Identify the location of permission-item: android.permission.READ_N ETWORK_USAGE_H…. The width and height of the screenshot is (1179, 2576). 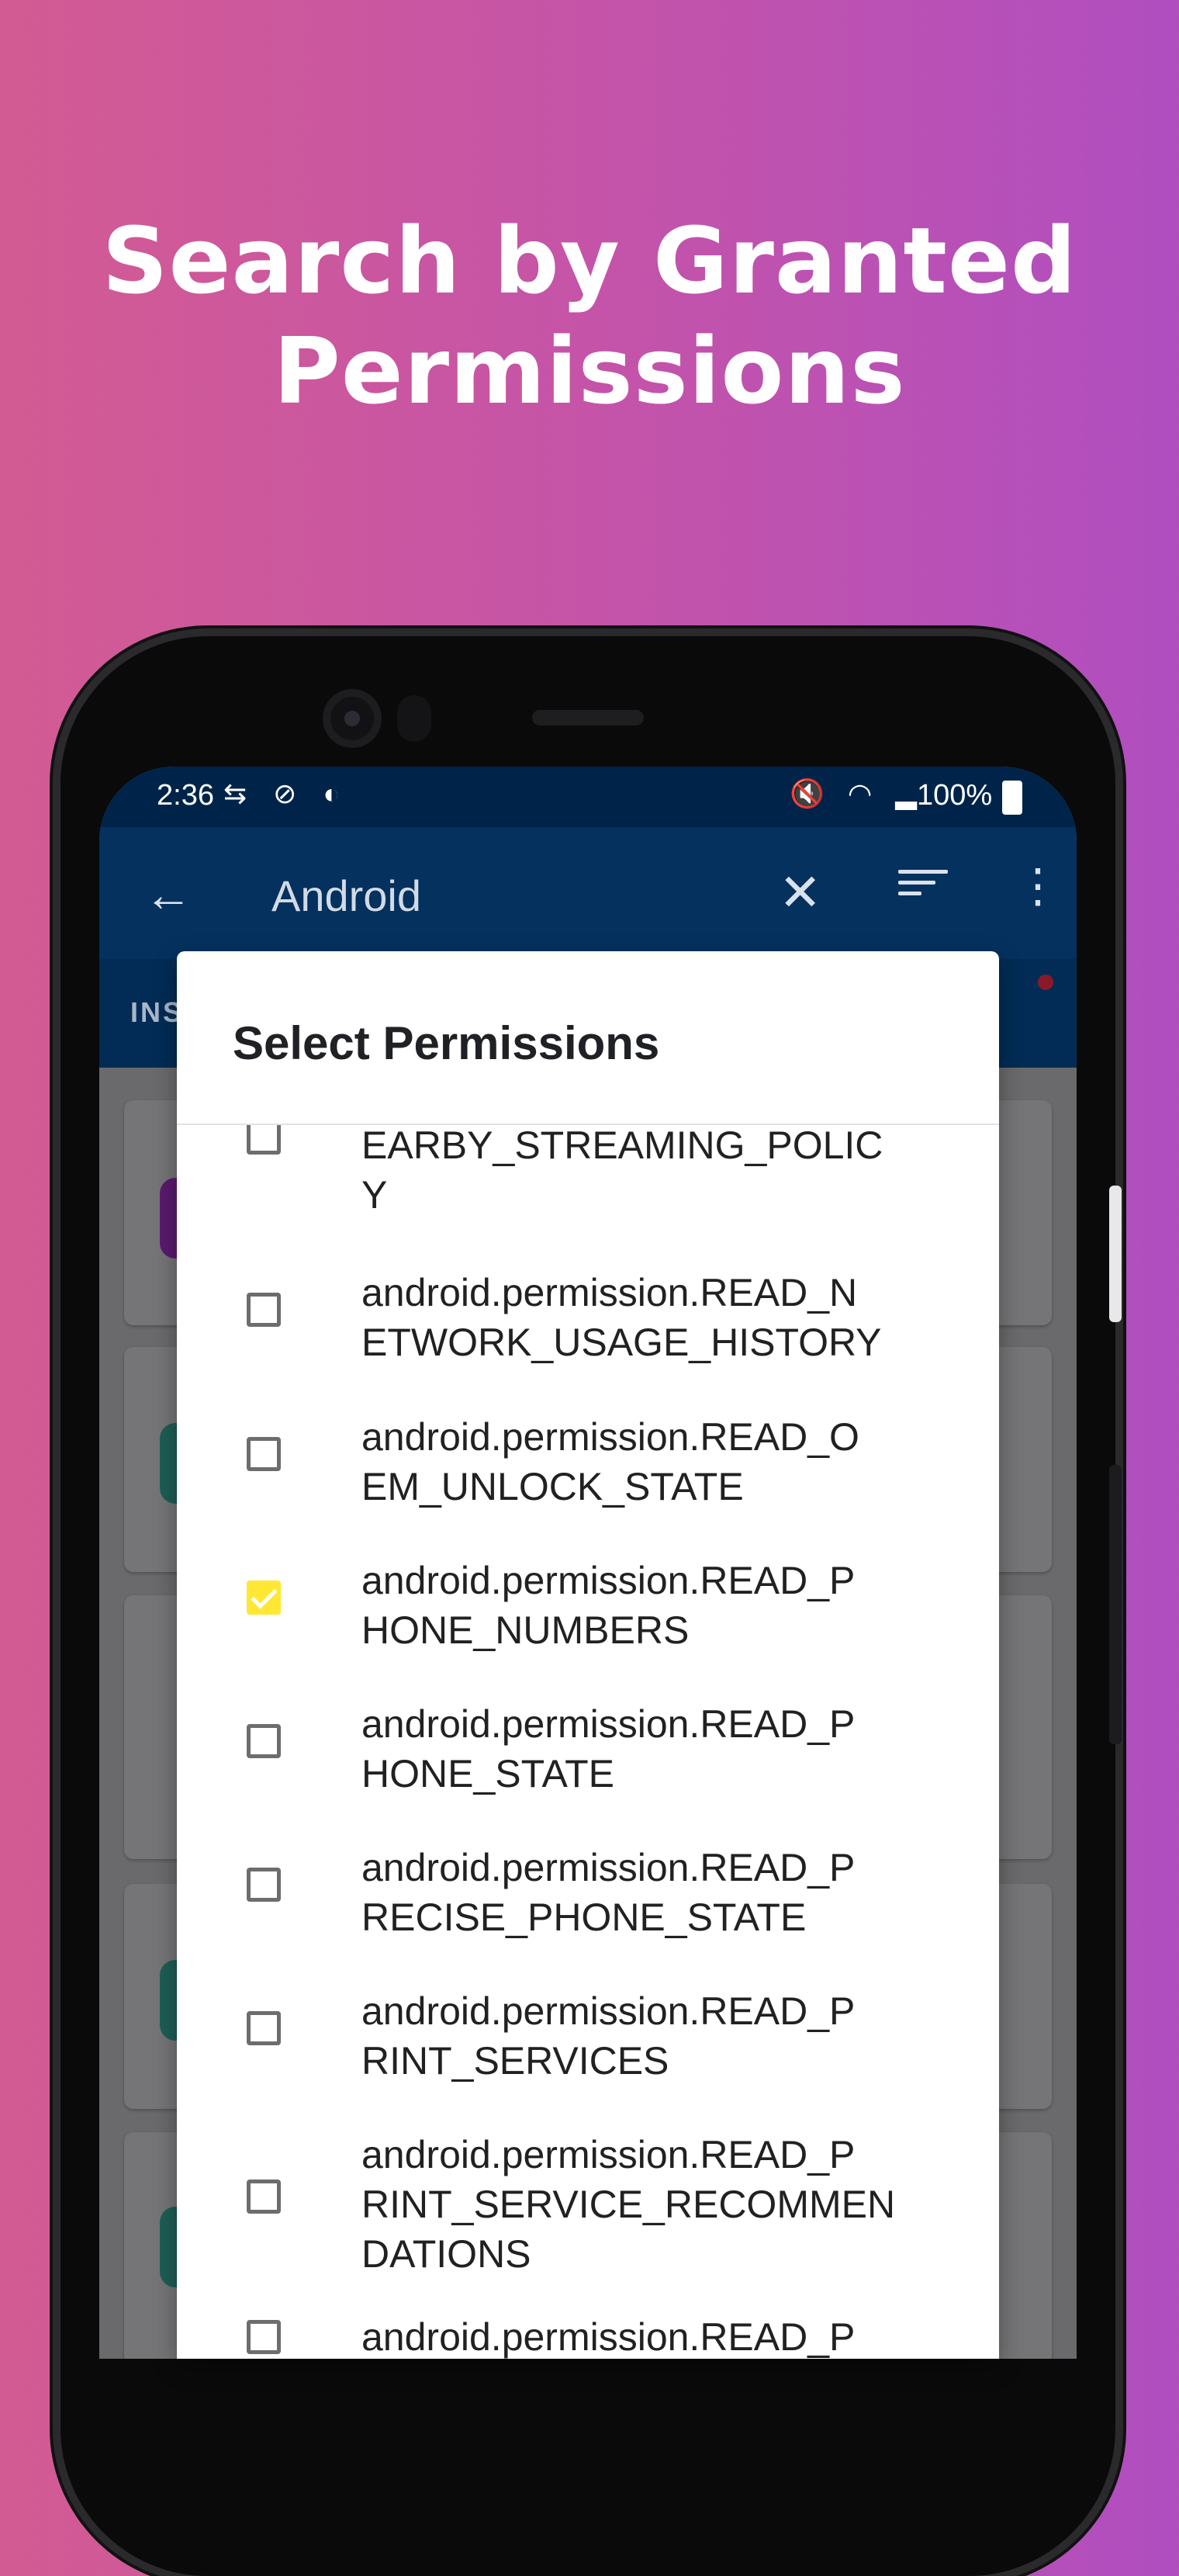
(588, 1317).